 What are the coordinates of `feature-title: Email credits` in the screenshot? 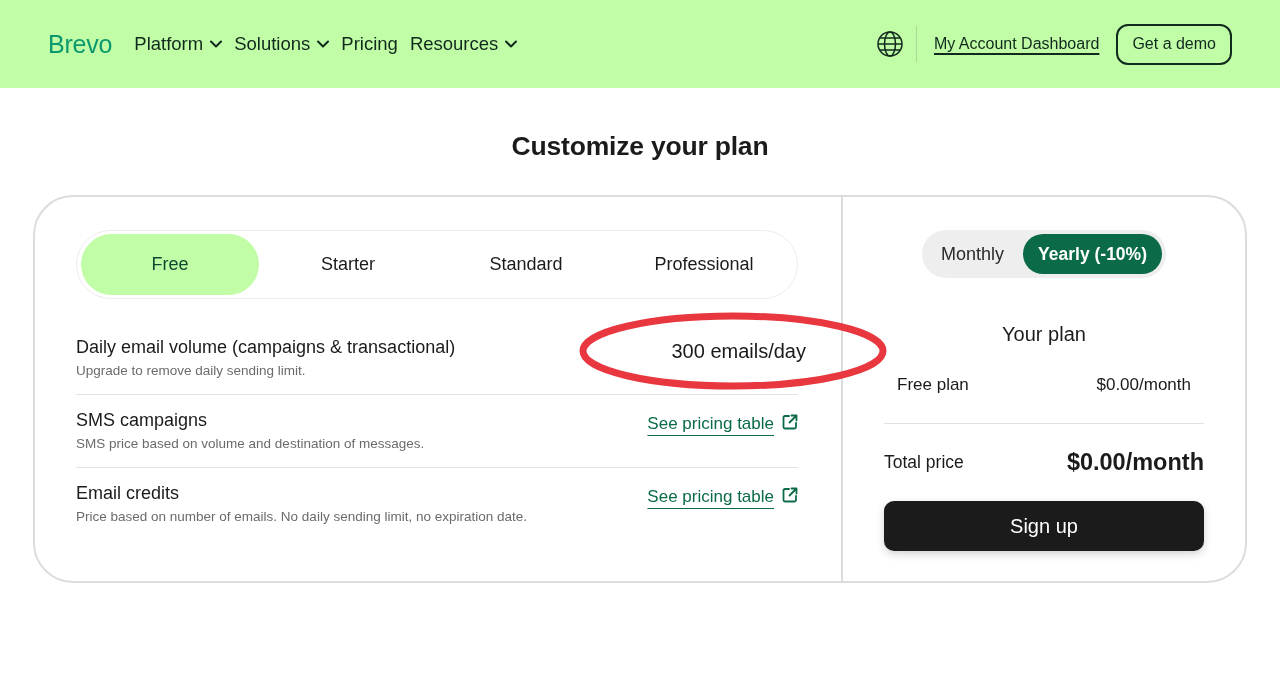 It's located at (128, 493).